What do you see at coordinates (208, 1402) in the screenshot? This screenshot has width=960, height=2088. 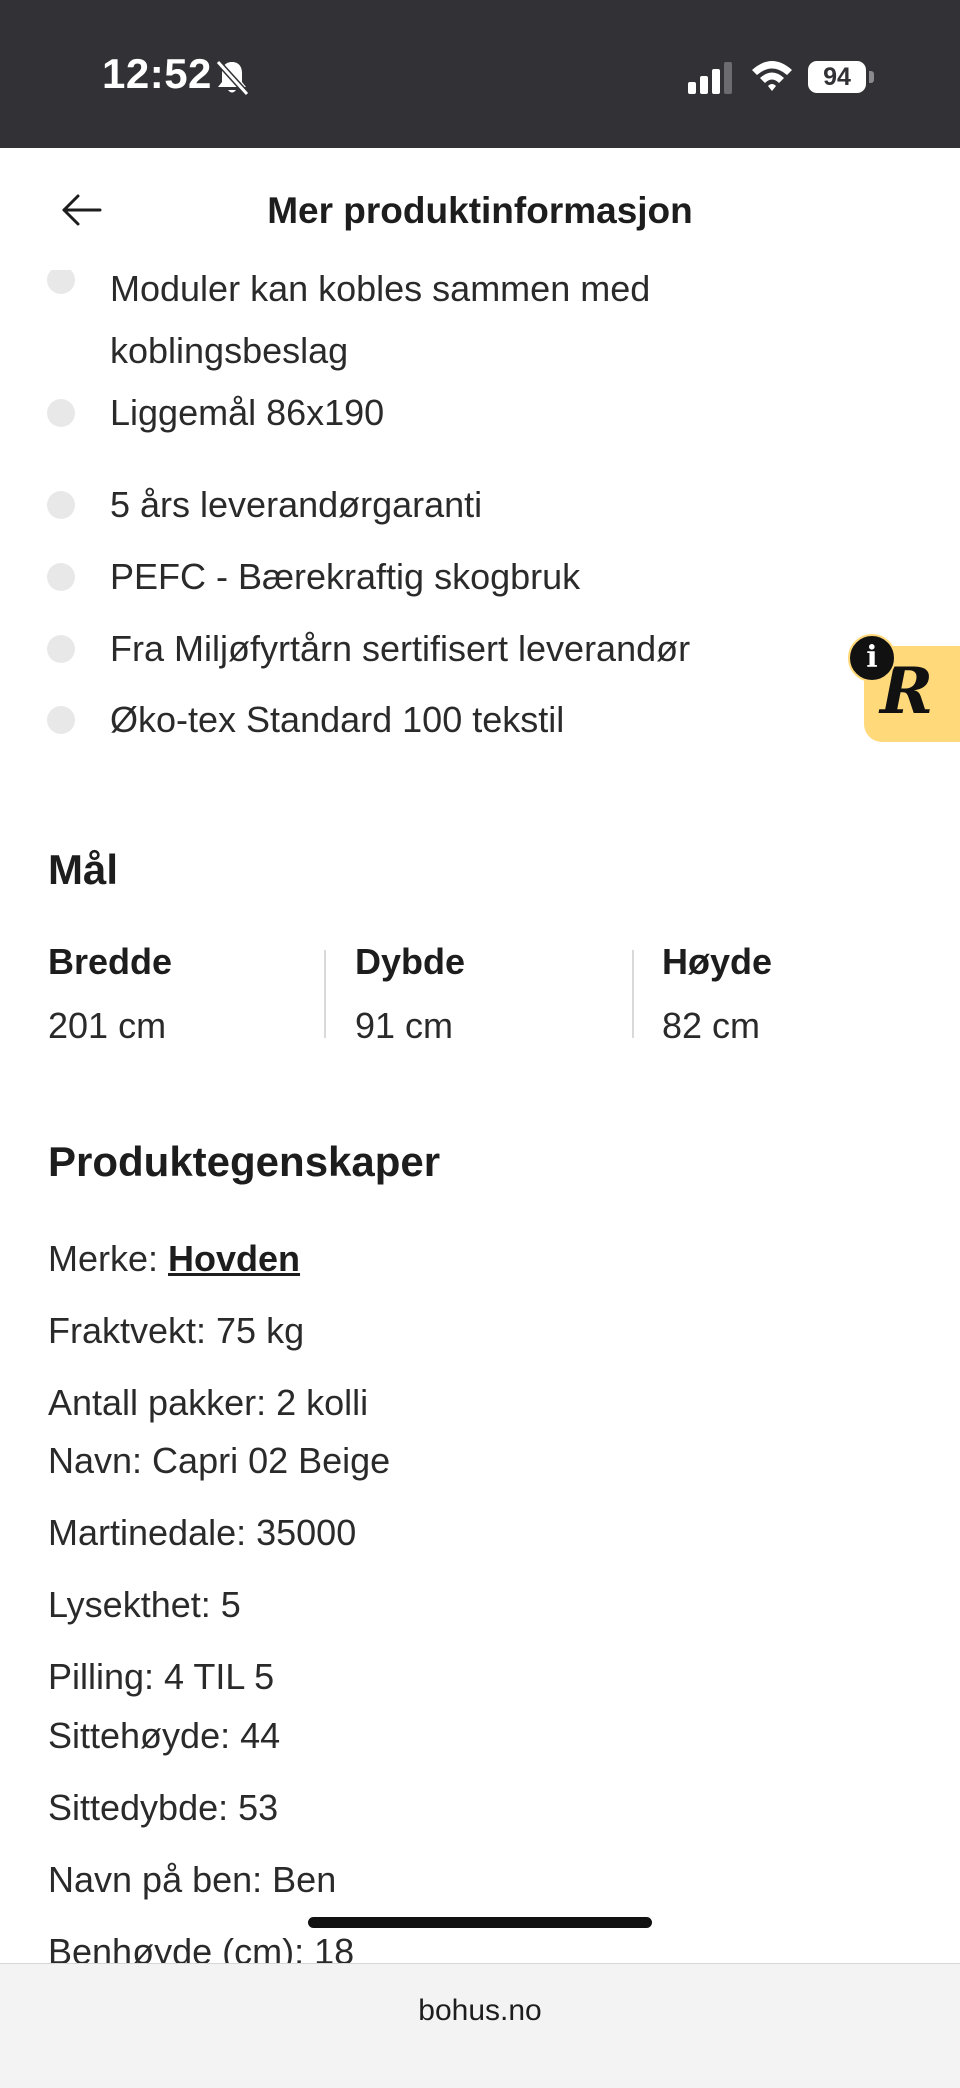 I see `property-item: Antall pakker: 2 kolli` at bounding box center [208, 1402].